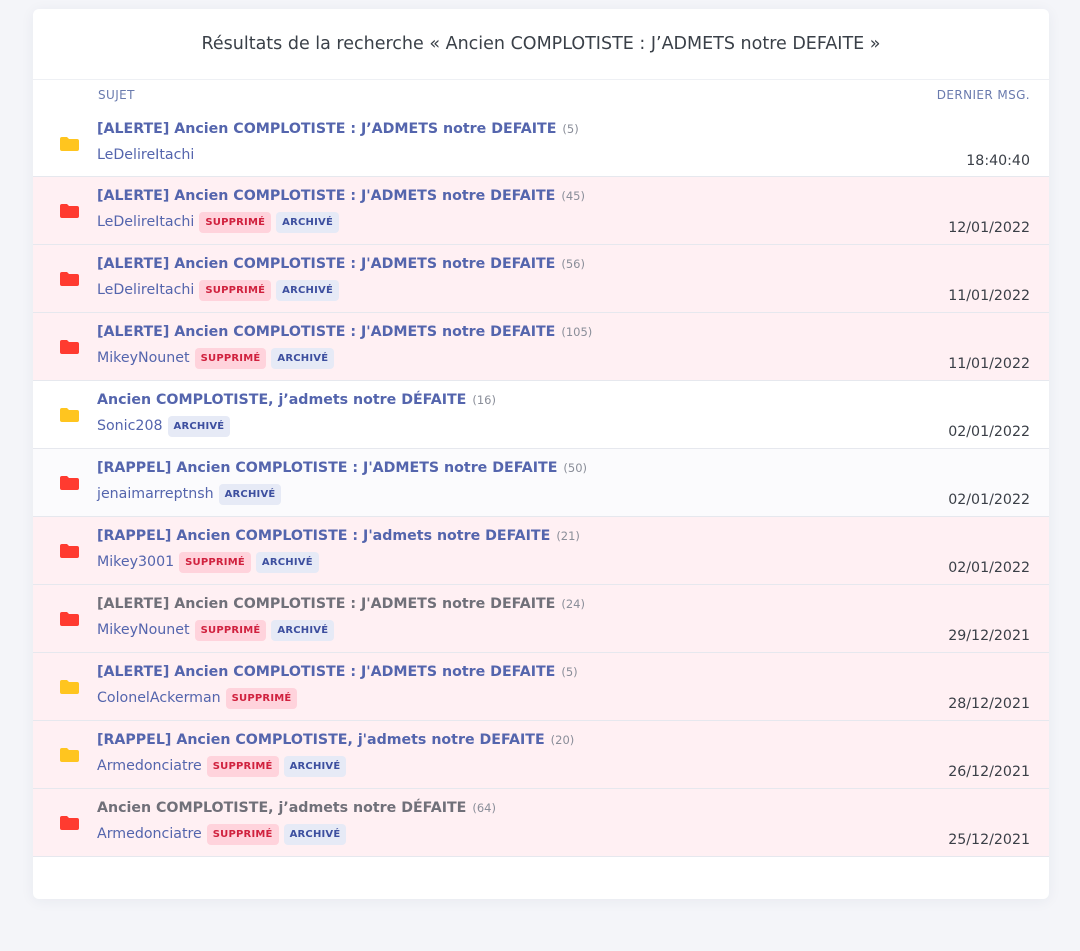  Describe the element at coordinates (575, 468) in the screenshot. I see `reply-count: (50)` at that location.